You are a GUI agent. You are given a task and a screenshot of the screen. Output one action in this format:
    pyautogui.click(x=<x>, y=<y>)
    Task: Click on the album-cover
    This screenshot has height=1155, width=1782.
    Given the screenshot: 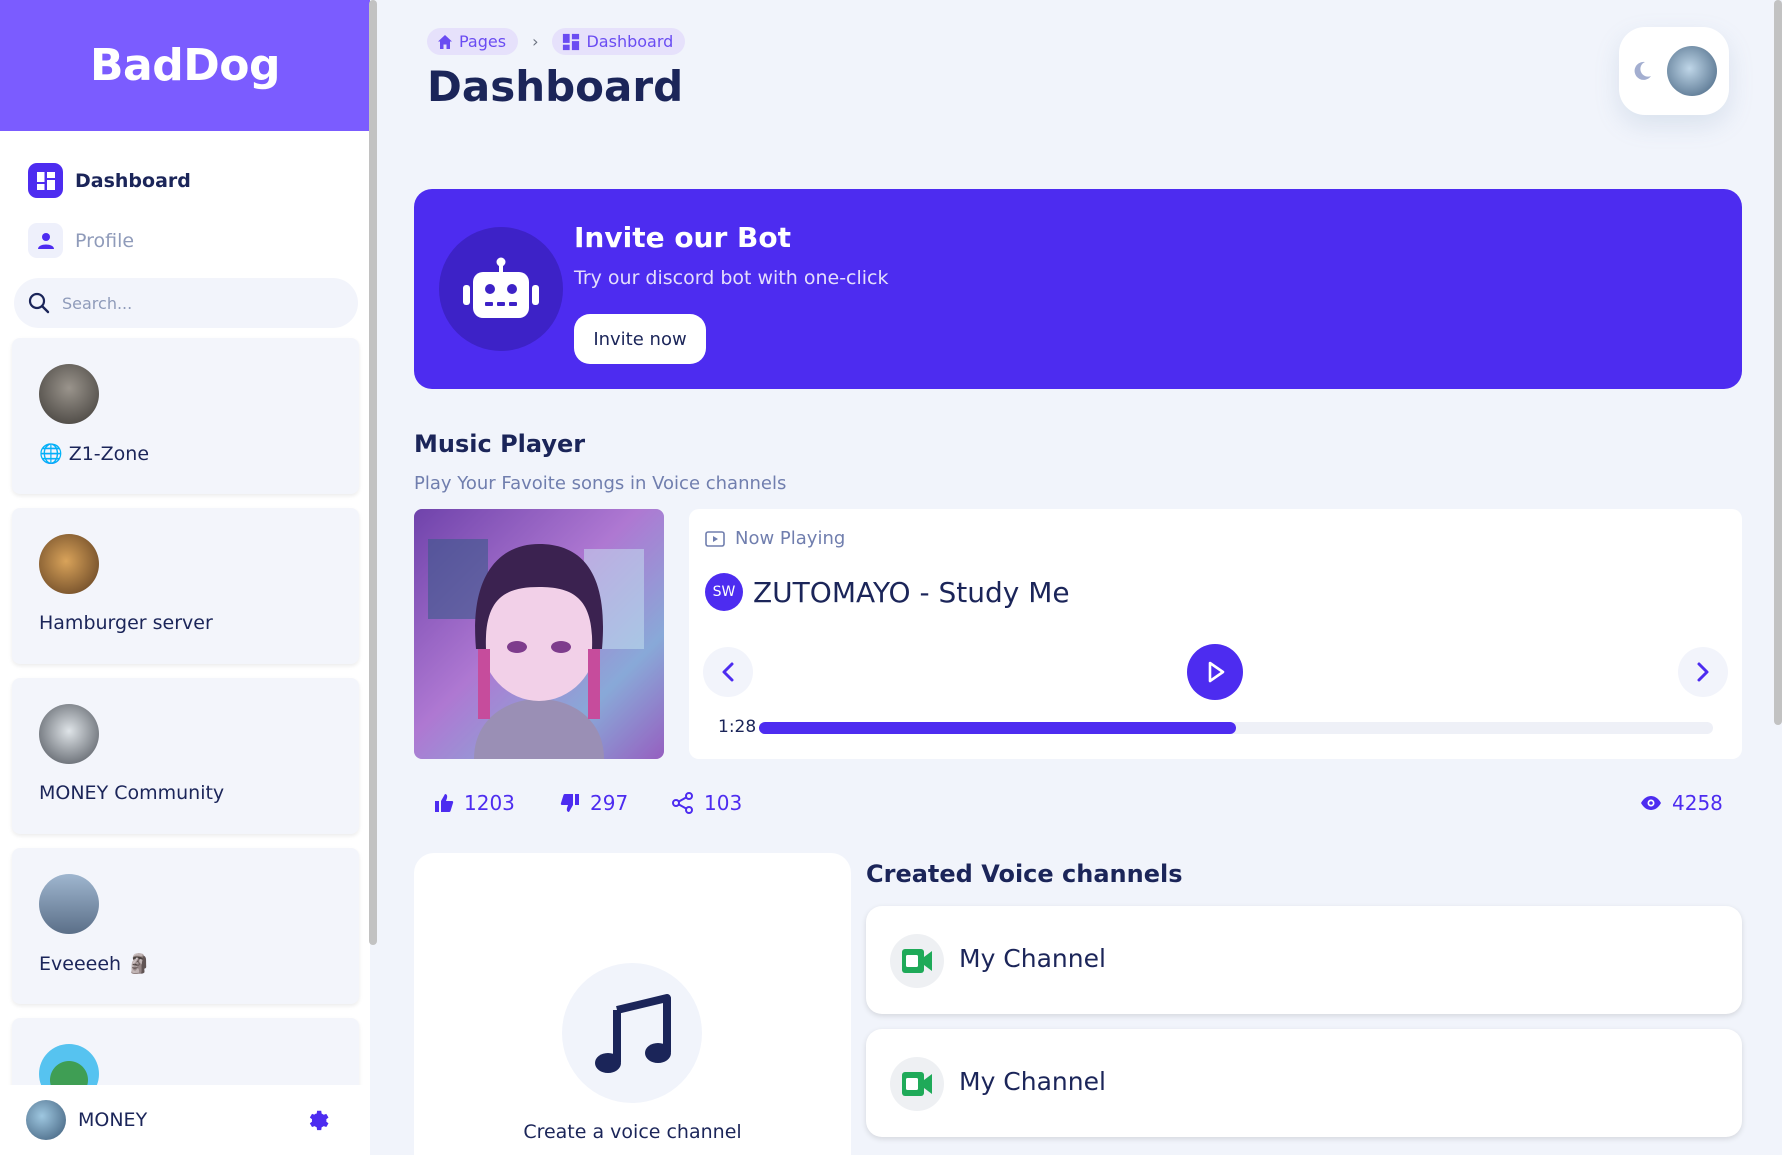 What is the action you would take?
    pyautogui.click(x=539, y=634)
    